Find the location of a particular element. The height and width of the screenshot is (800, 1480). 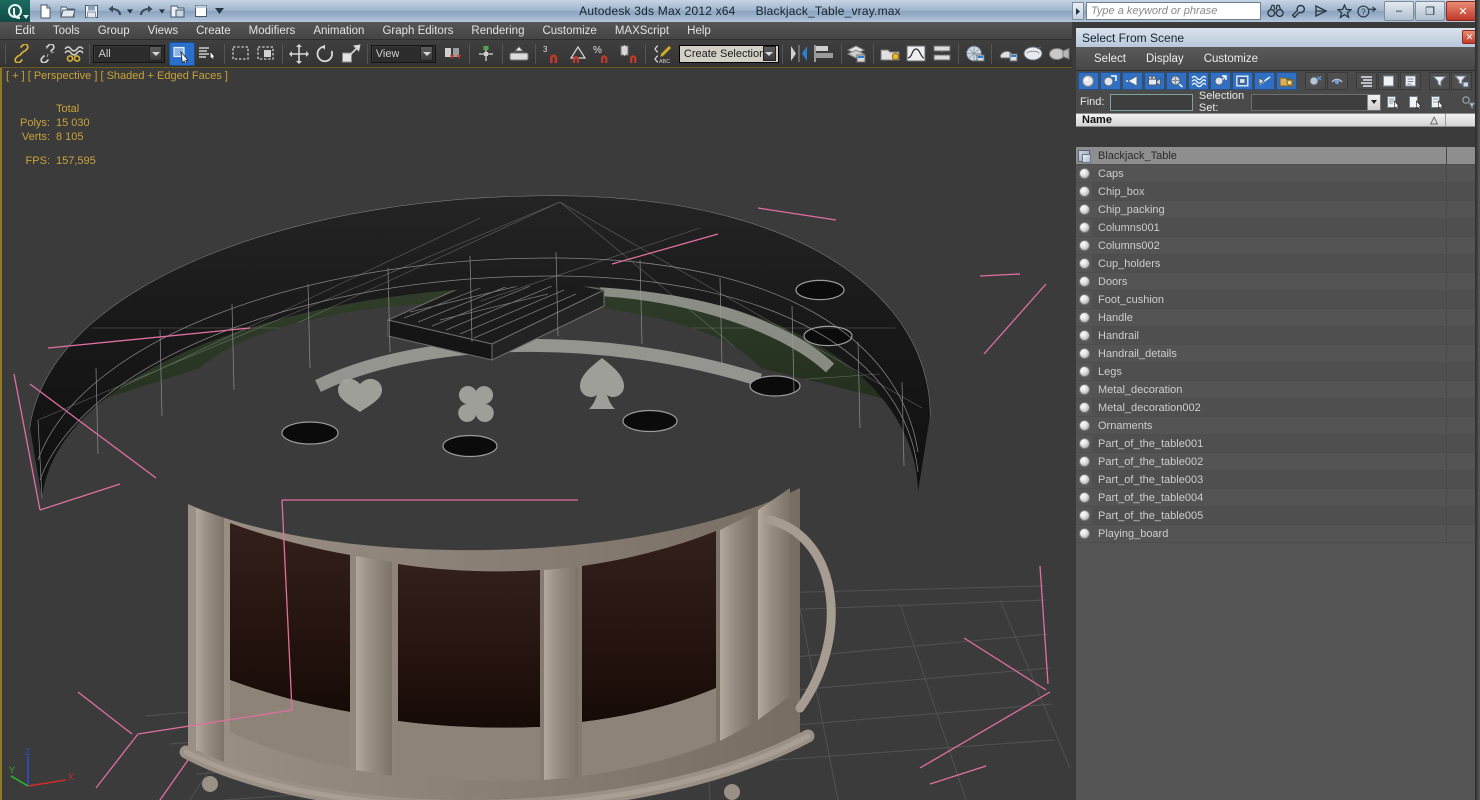

menu-item-customize: Customize is located at coordinates (569, 31).